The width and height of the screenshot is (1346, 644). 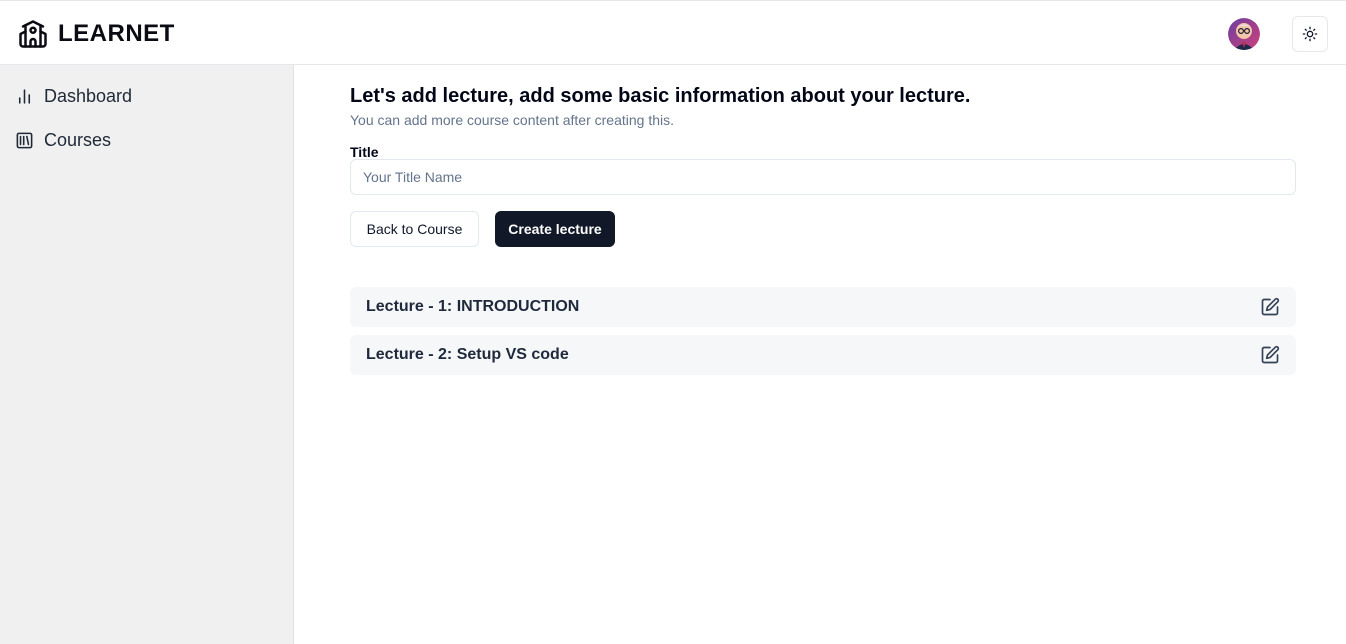 I want to click on create-lecture-button: Create lecture, so click(x=555, y=229).